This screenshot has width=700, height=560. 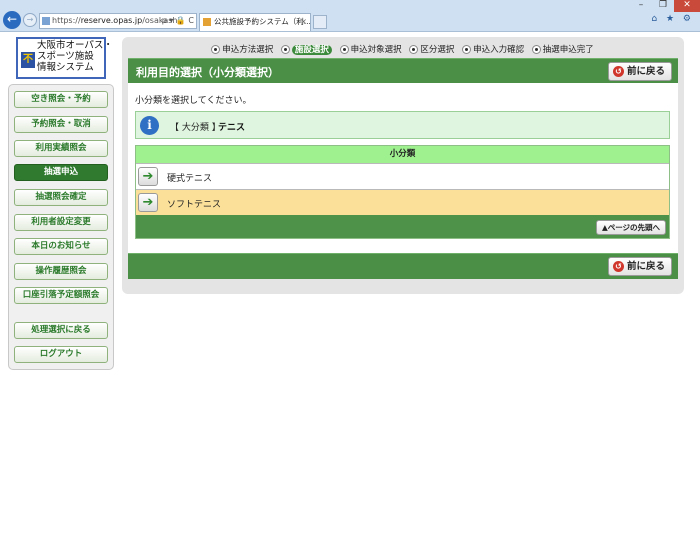 I want to click on sidebar-item-todays-notice: 本日のお知らせ, so click(x=61, y=246).